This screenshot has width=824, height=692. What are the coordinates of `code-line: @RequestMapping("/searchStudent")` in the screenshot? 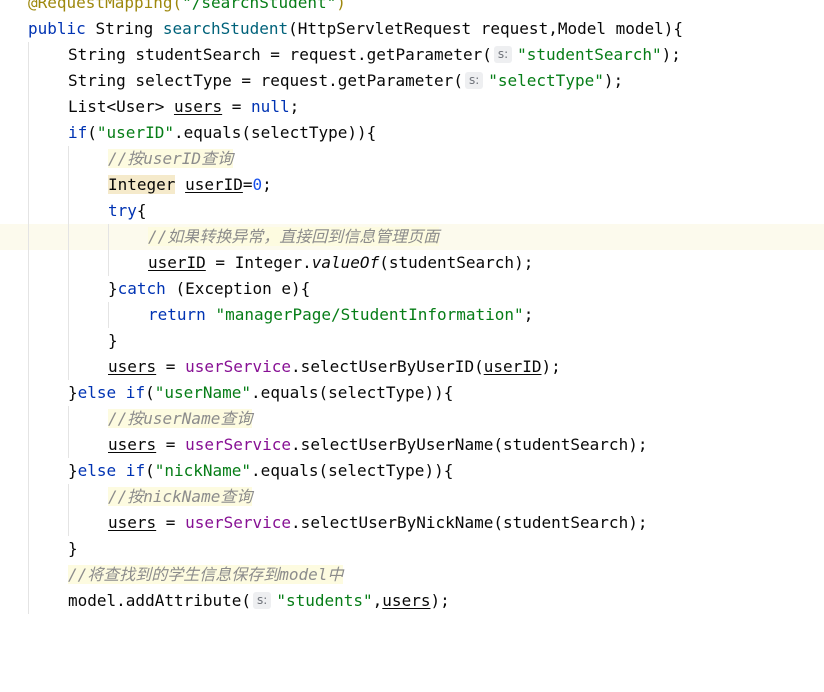 It's located at (412, 8).